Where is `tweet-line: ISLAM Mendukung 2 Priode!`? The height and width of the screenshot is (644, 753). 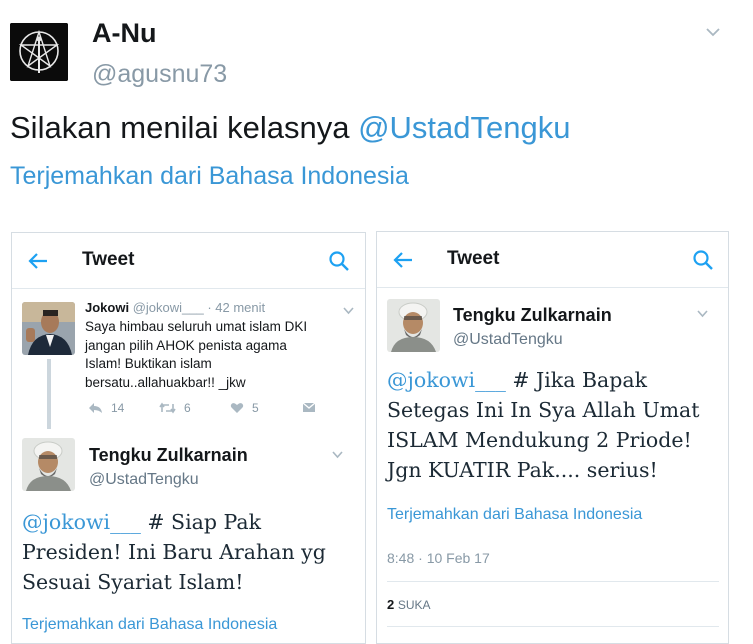 tweet-line: ISLAM Mendukung 2 Priode! is located at coordinates (539, 440).